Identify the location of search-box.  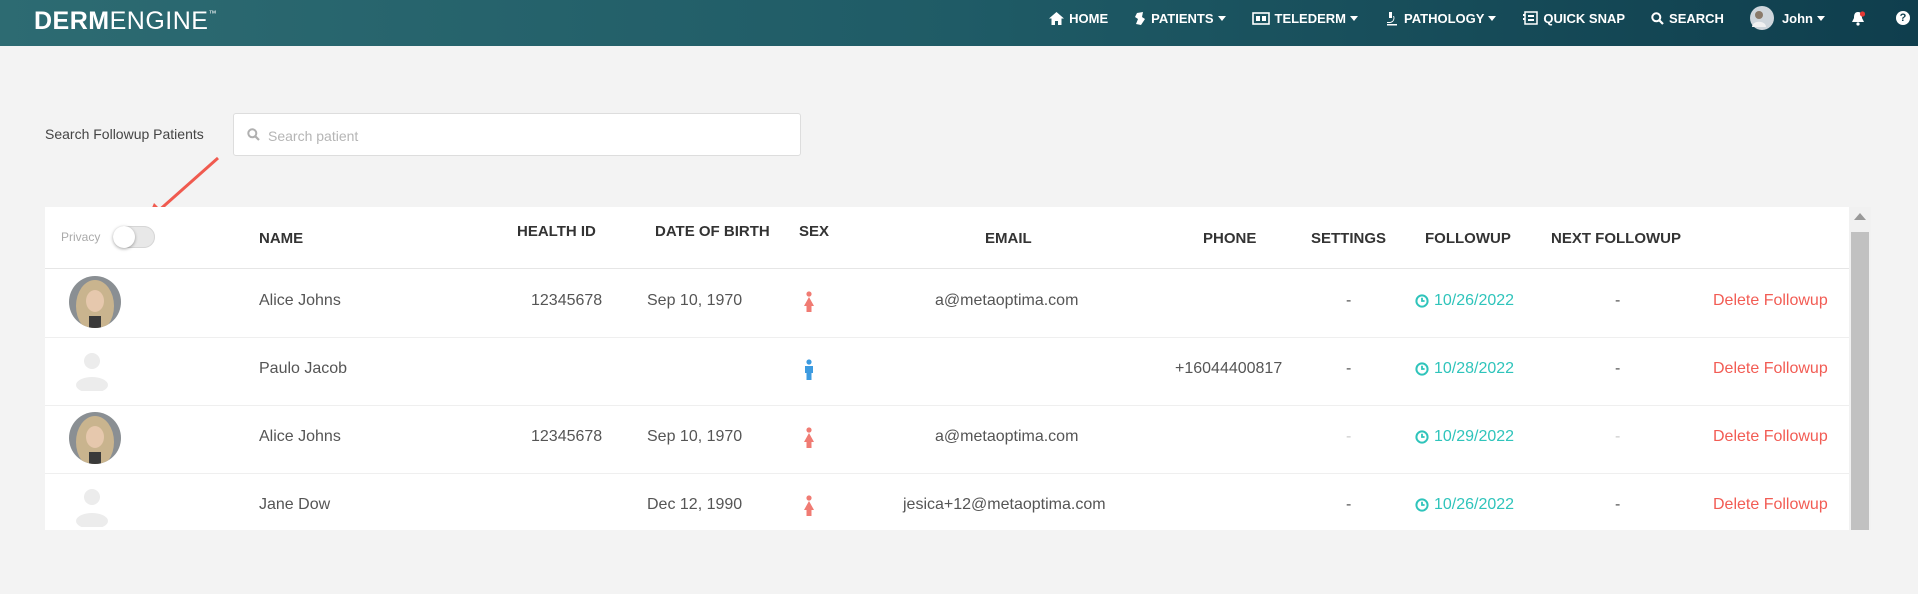
(517, 134).